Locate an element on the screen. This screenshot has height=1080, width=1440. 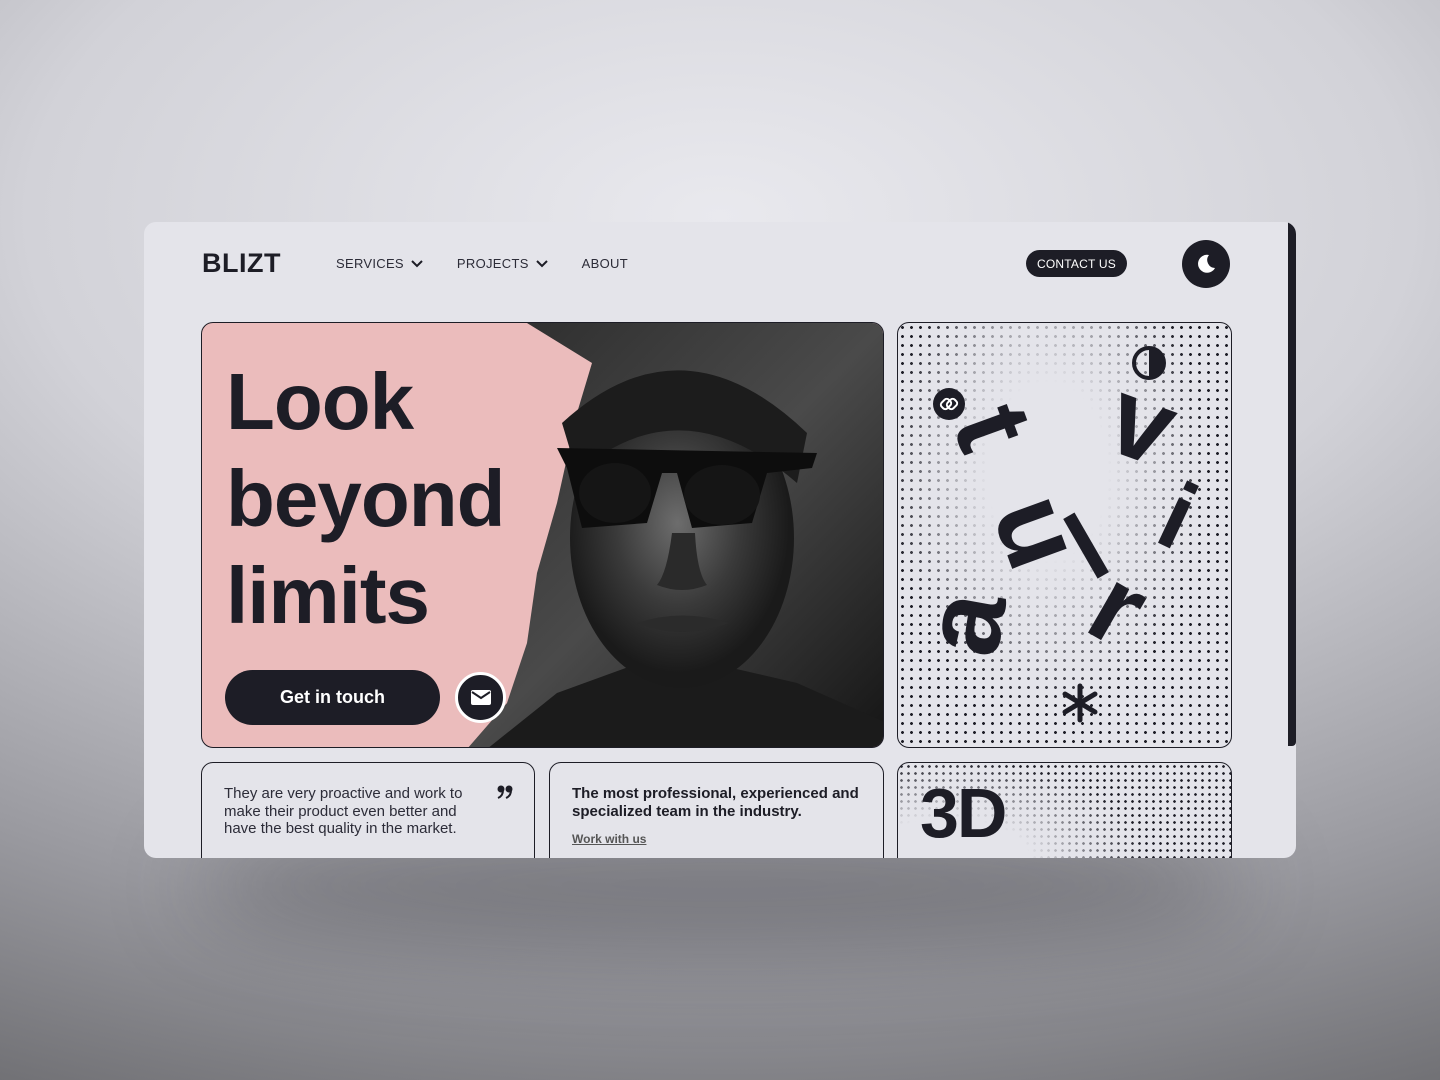
hero-title-line: limits is located at coordinates (328, 595).